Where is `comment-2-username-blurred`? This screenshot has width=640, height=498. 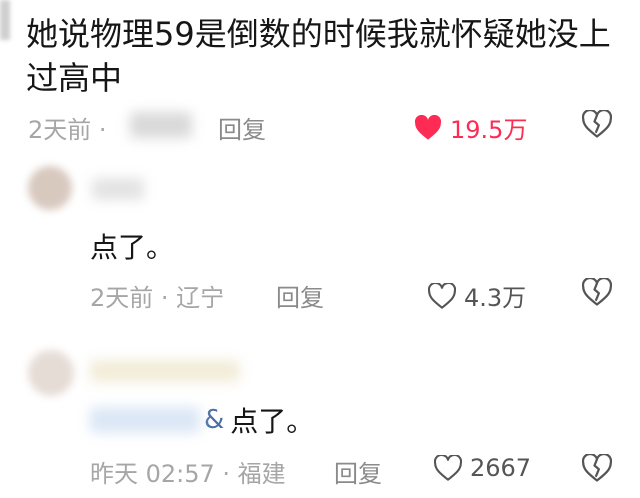
comment-2-username-blurred is located at coordinates (118, 189).